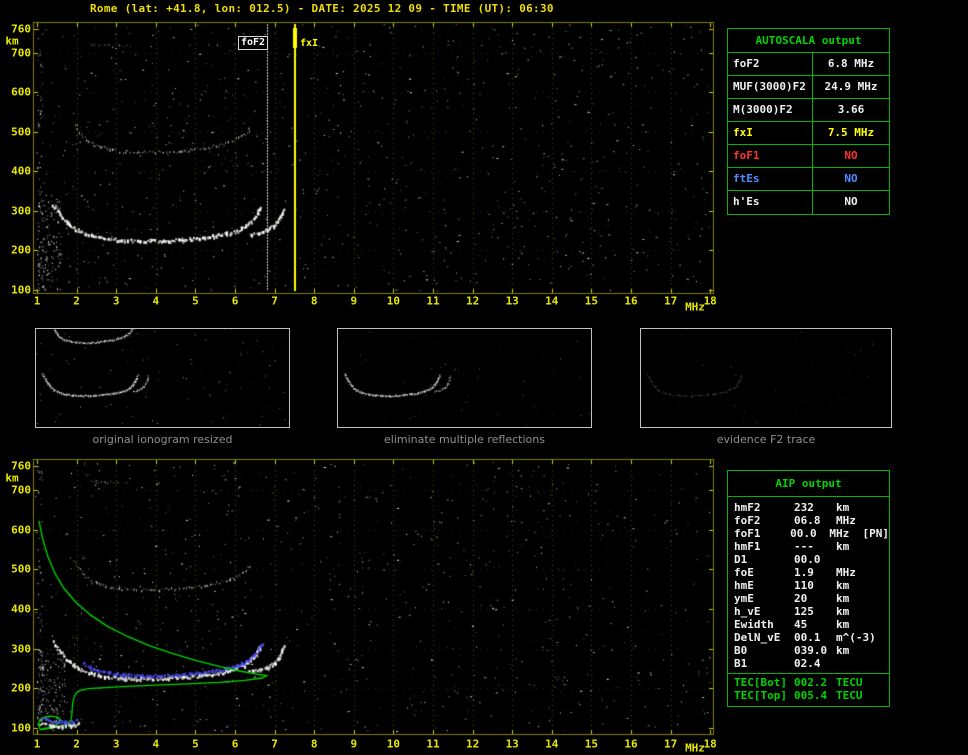  Describe the element at coordinates (805, 637) in the screenshot. I see `aip-row-delnve: DelN_vE 00.1 m^(-3)` at that location.